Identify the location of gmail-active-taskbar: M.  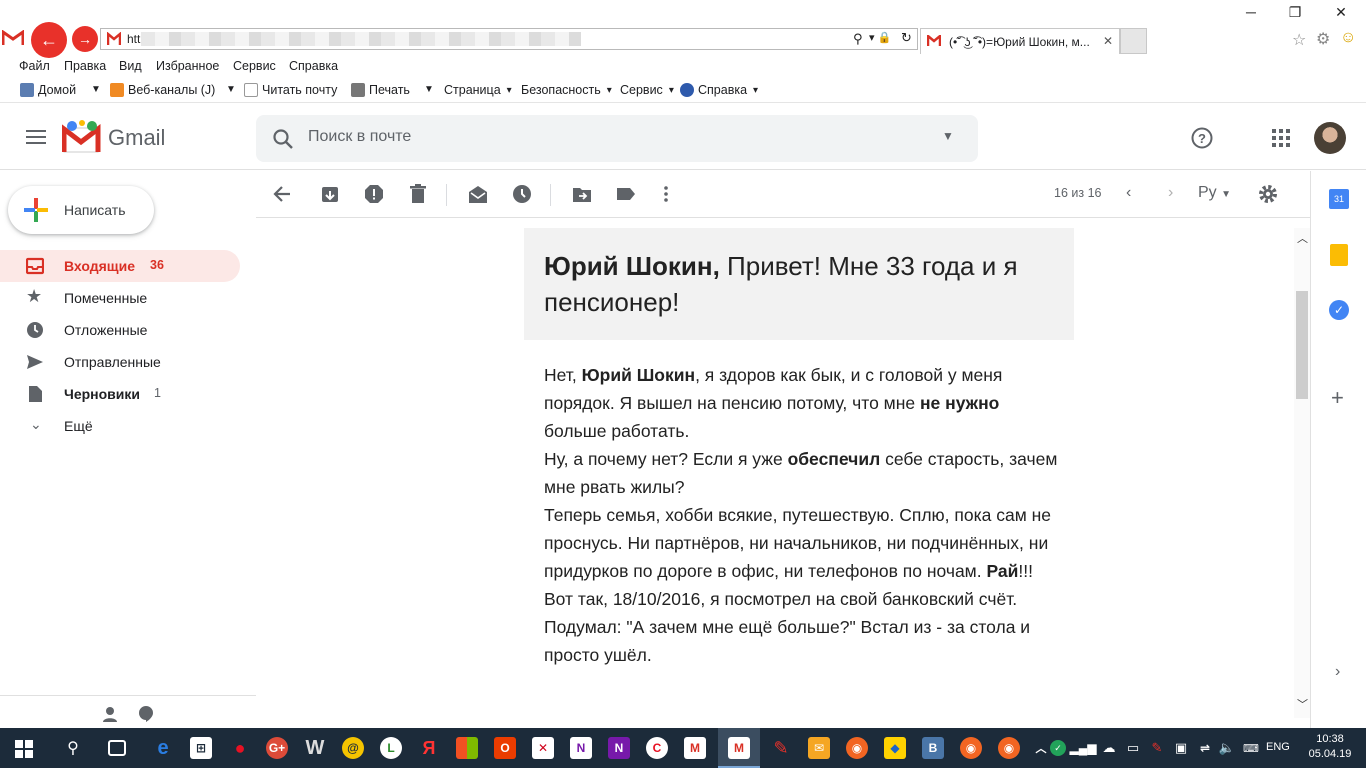
(739, 748).